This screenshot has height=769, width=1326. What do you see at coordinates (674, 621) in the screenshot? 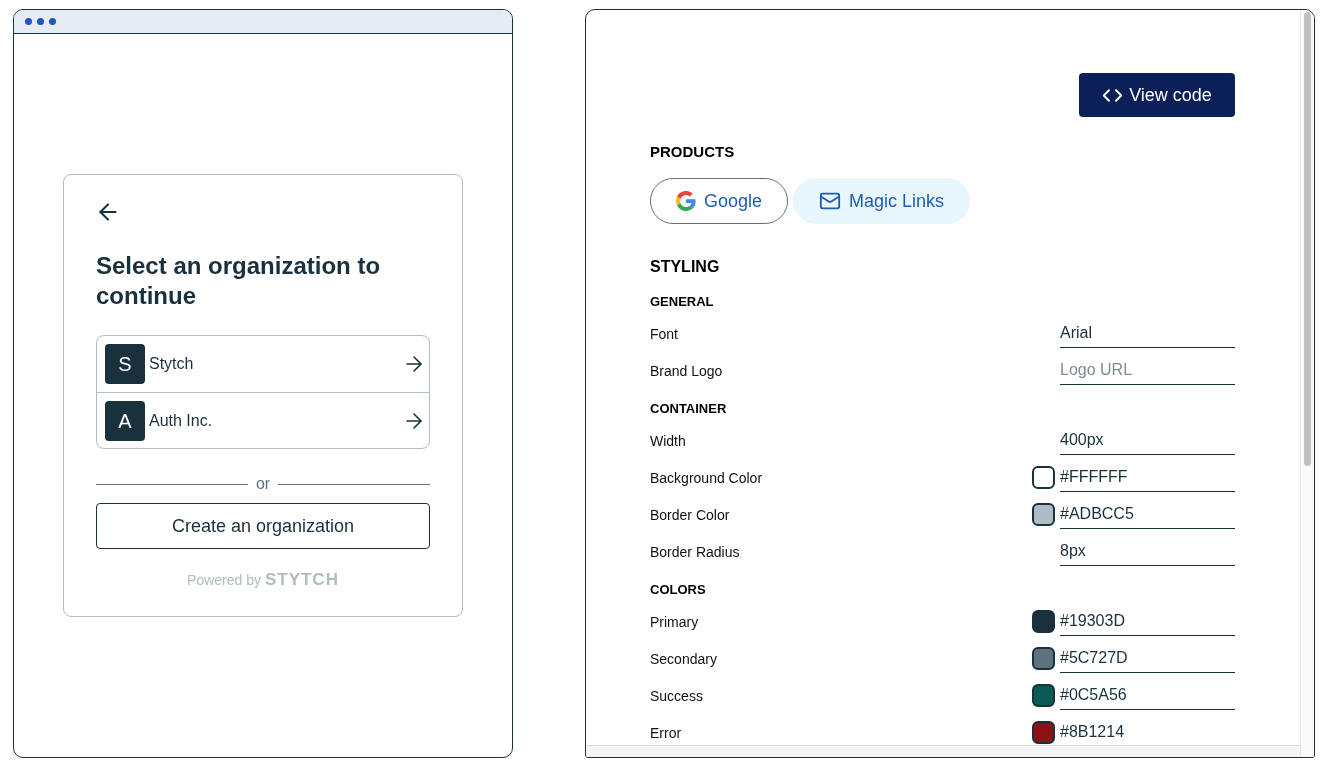
I see `field-label: Primary` at bounding box center [674, 621].